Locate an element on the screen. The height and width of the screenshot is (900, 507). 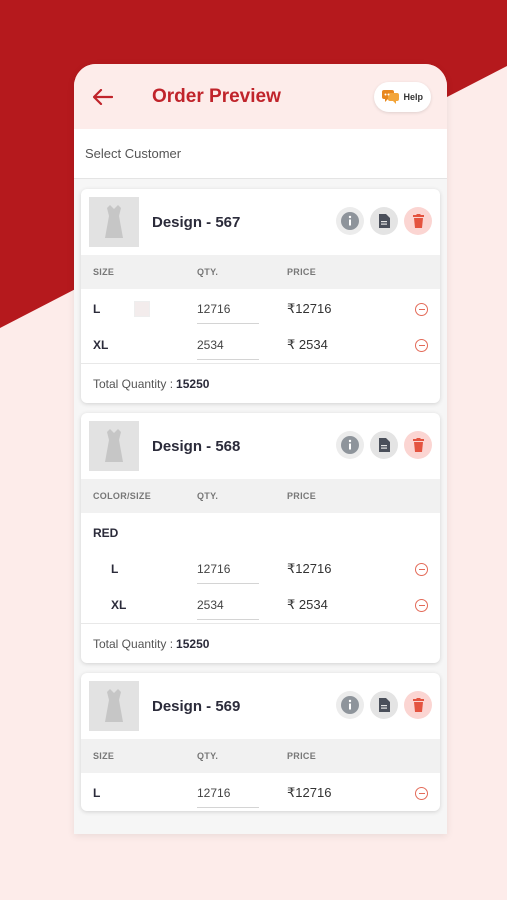
design-card-header: Design - 569 is located at coordinates (260, 706).